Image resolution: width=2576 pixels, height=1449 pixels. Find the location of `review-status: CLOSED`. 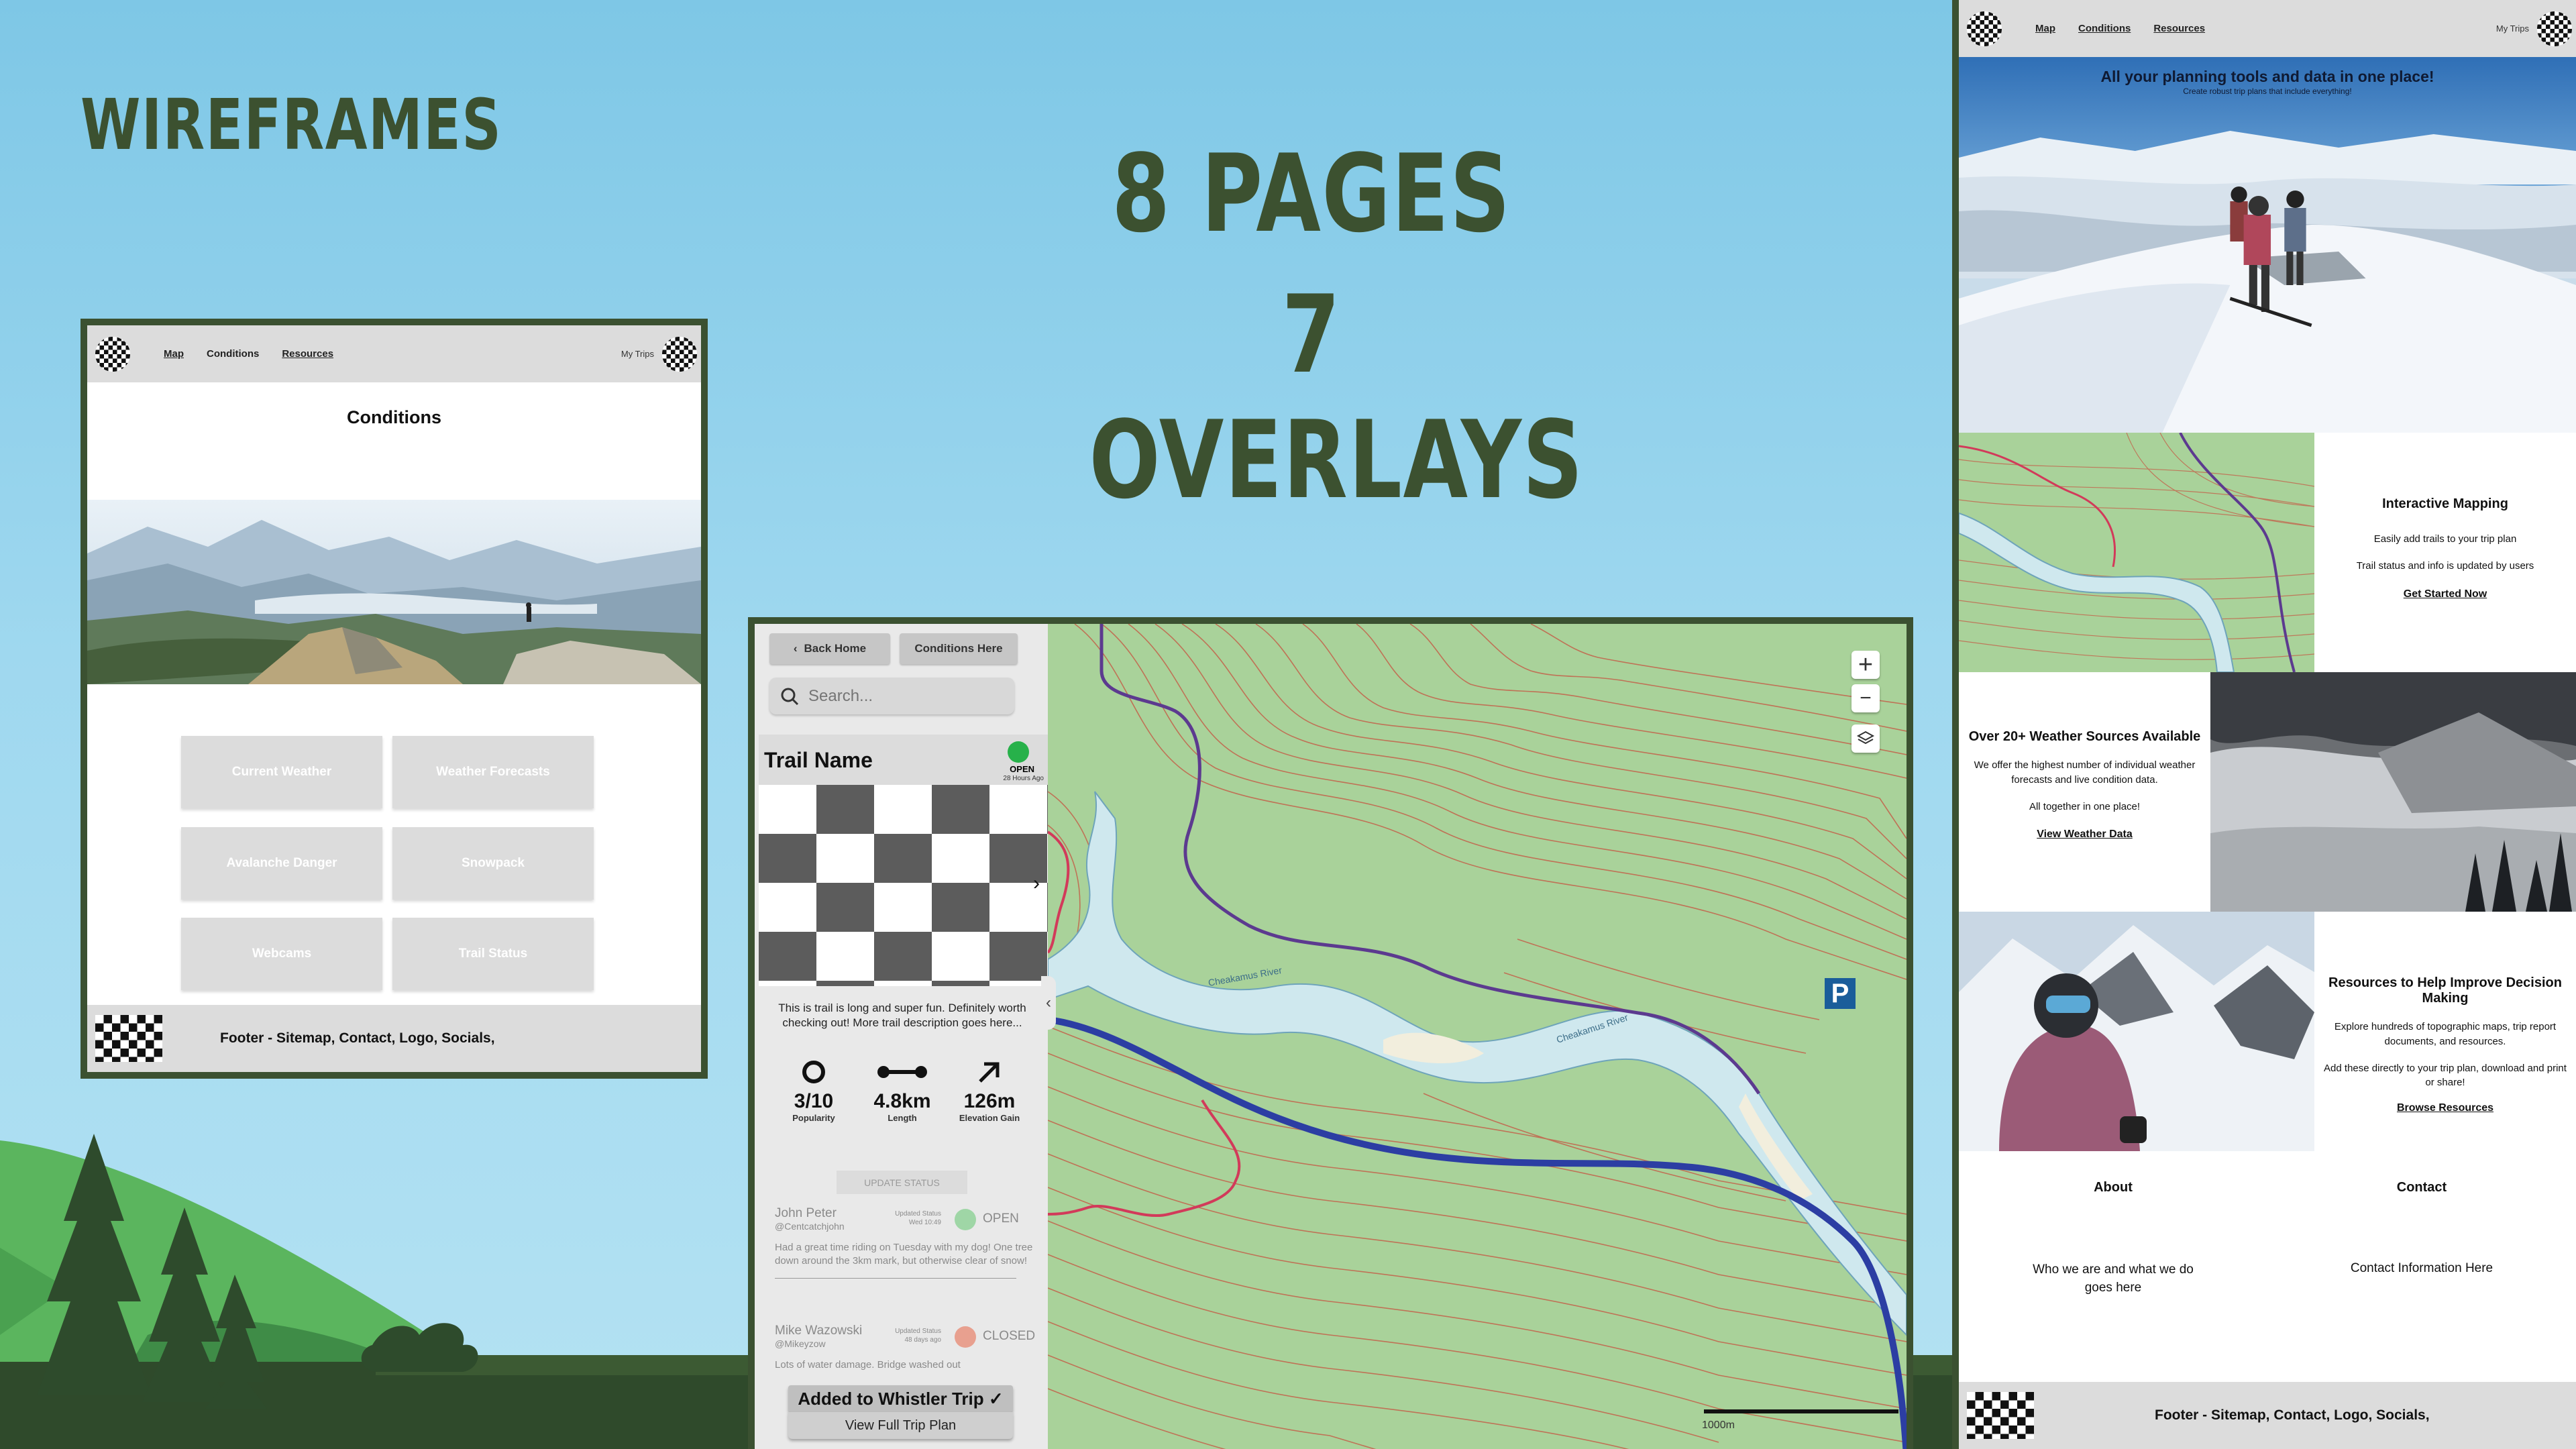

review-status: CLOSED is located at coordinates (1009, 1336).